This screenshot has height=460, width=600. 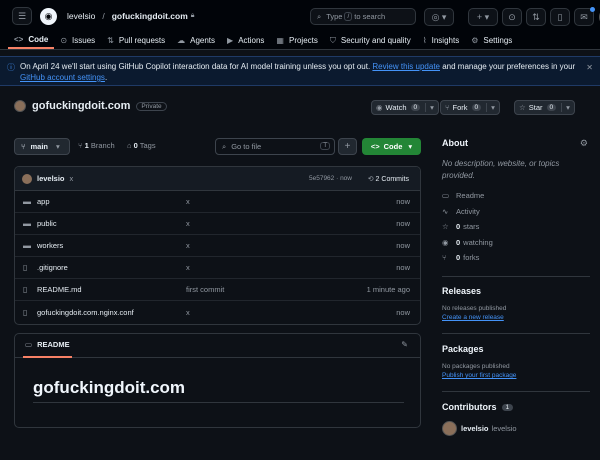 What do you see at coordinates (474, 317) in the screenshot?
I see `create-release-link: Create a new release` at bounding box center [474, 317].